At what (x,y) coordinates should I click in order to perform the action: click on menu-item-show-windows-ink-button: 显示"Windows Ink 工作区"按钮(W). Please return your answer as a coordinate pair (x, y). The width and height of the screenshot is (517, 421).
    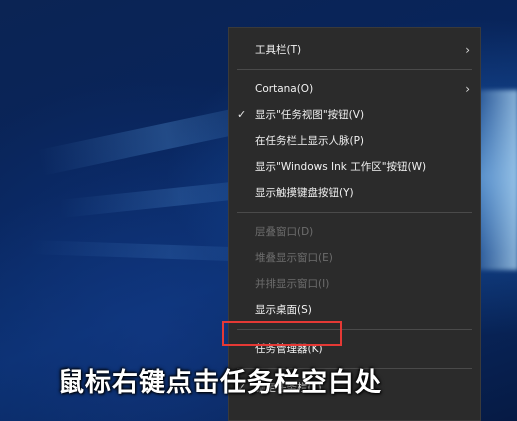
    Looking at the image, I should click on (354, 167).